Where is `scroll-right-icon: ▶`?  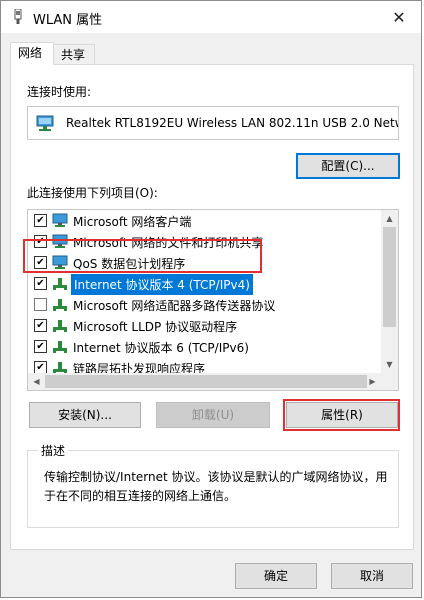 scroll-right-icon: ▶ is located at coordinates (372, 381).